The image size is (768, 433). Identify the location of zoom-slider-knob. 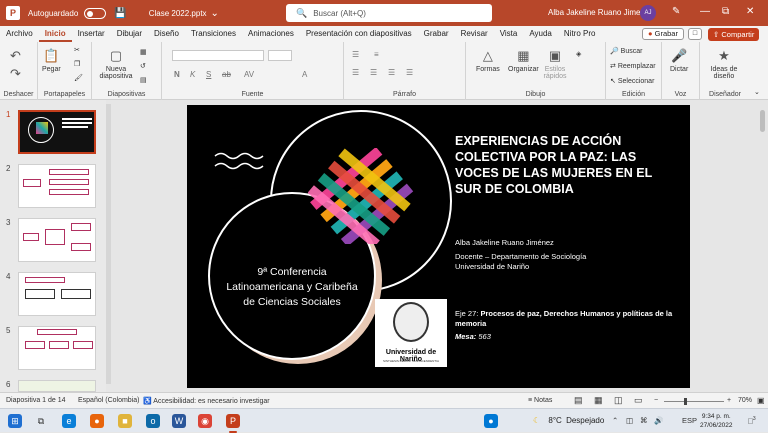
(685, 401).